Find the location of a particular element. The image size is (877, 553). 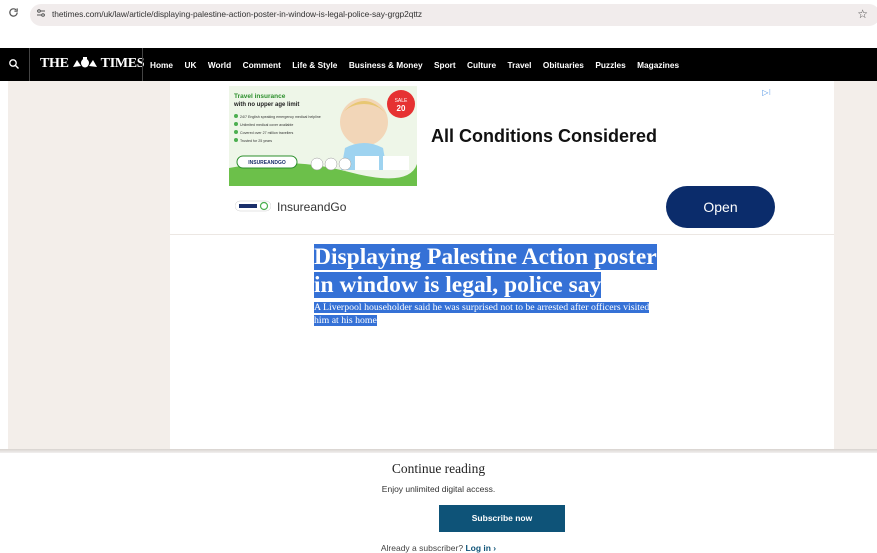

times-logo: THE TIMES is located at coordinates (92, 64).